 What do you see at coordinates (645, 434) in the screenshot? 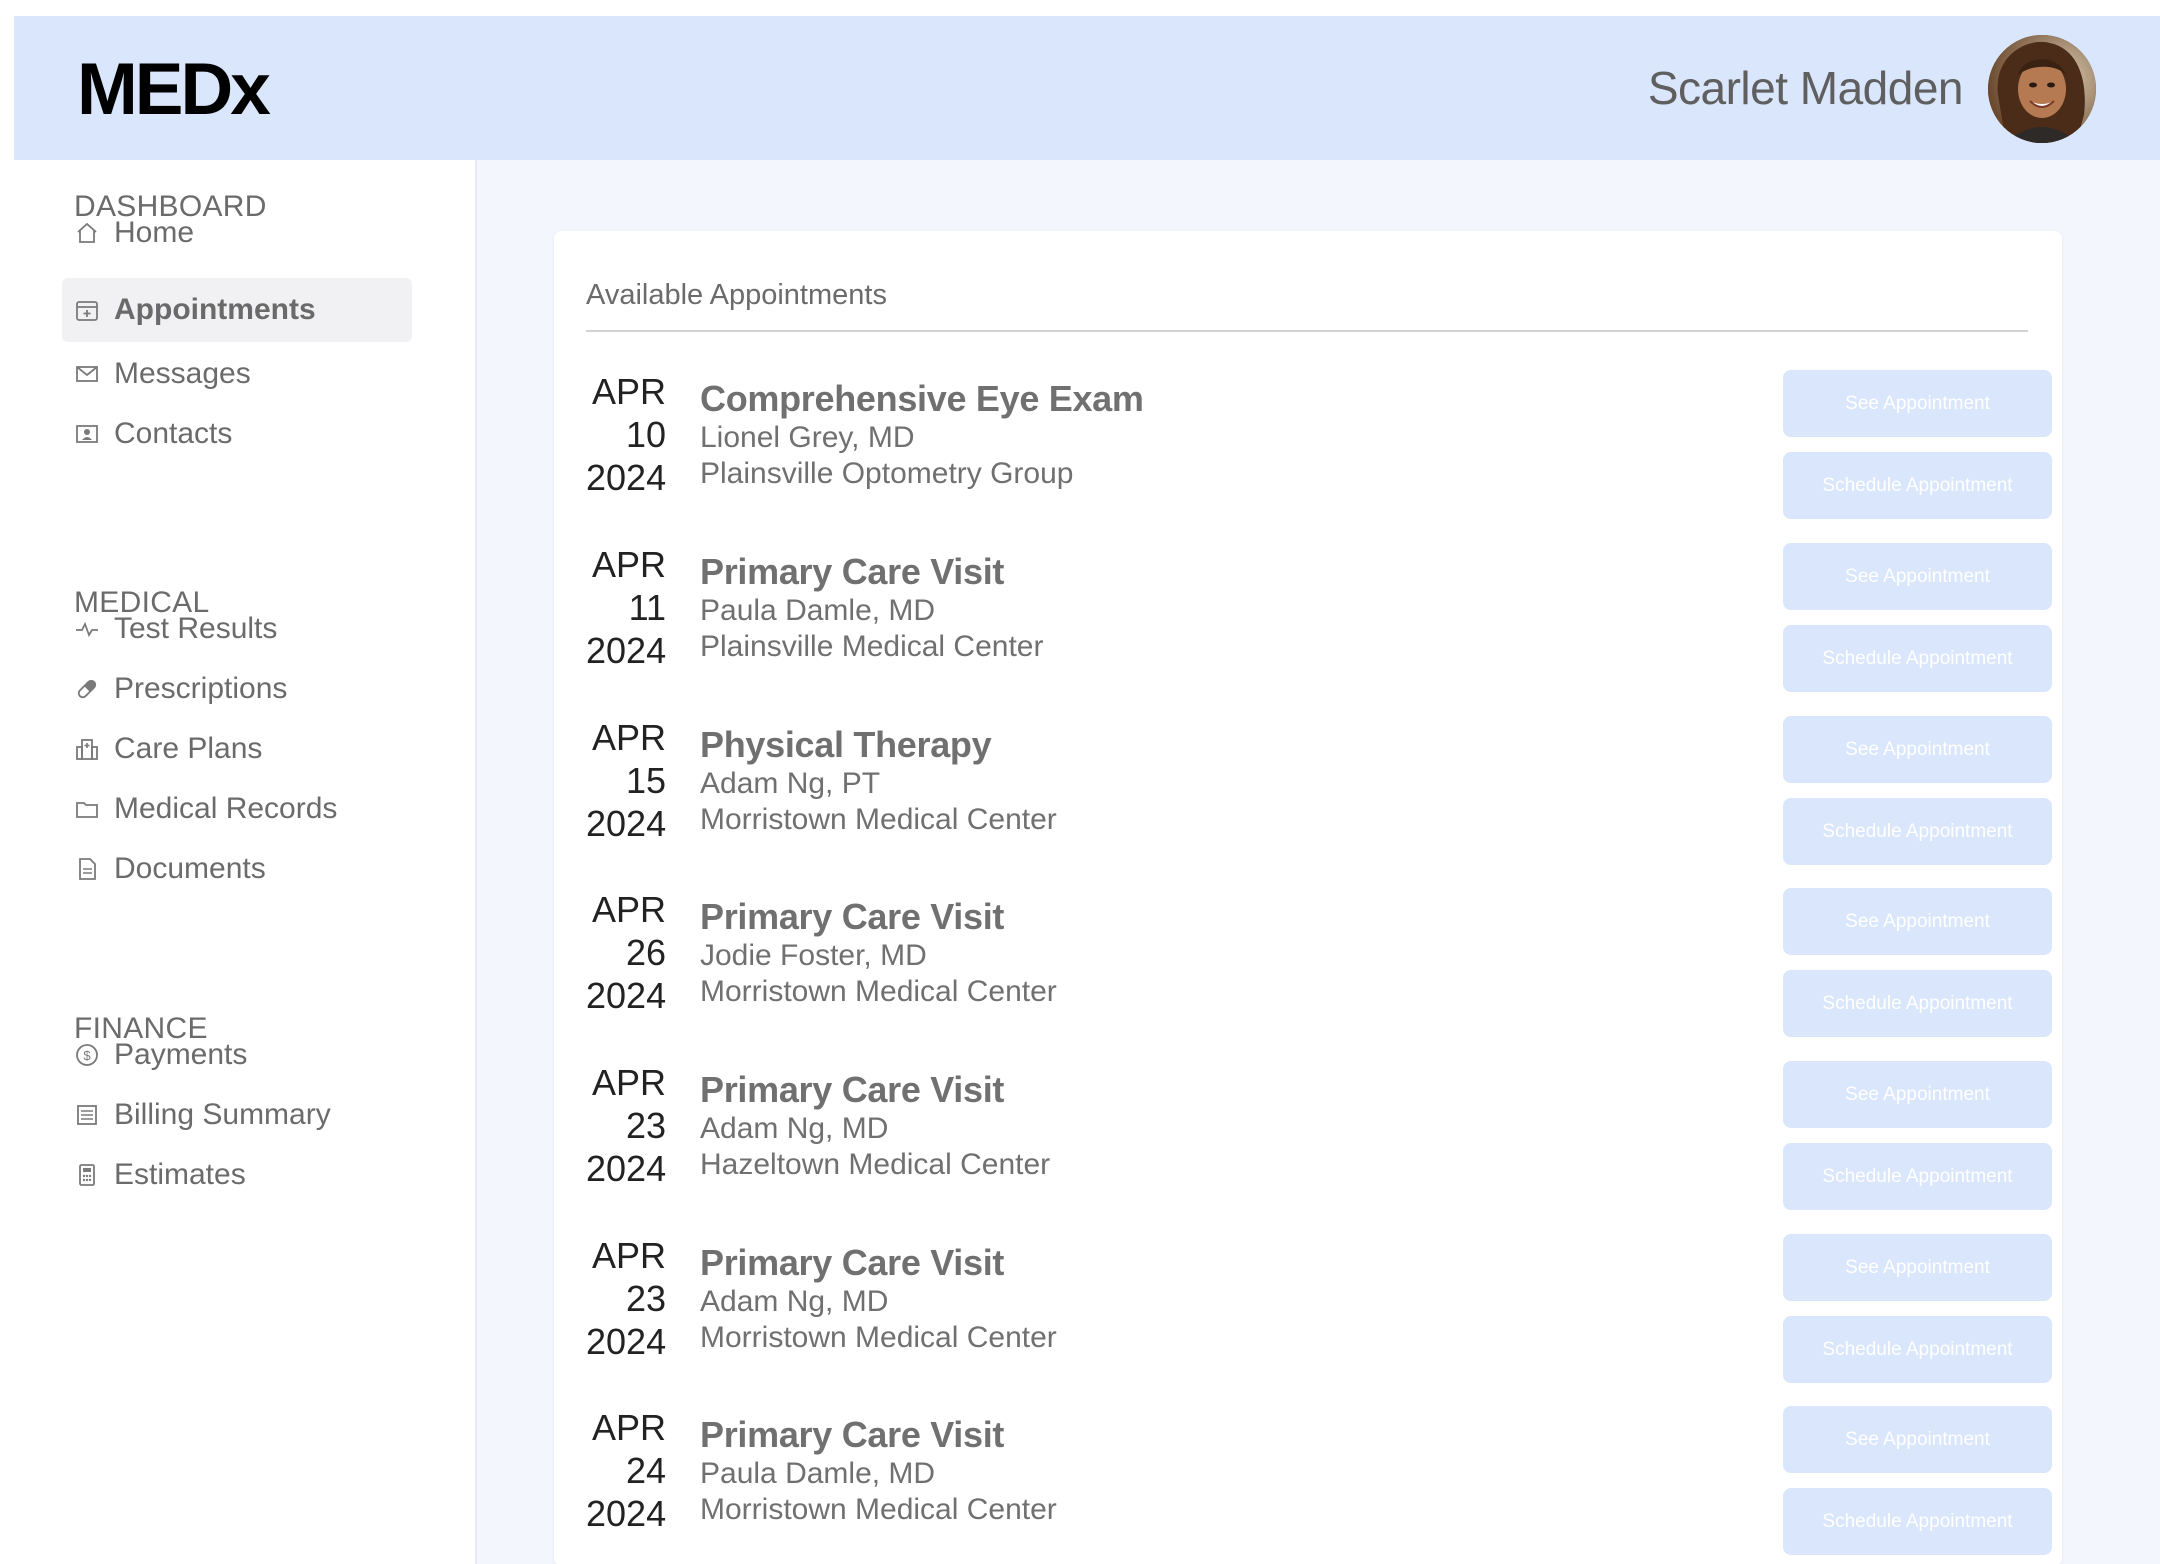
I see `date-day: 10` at bounding box center [645, 434].